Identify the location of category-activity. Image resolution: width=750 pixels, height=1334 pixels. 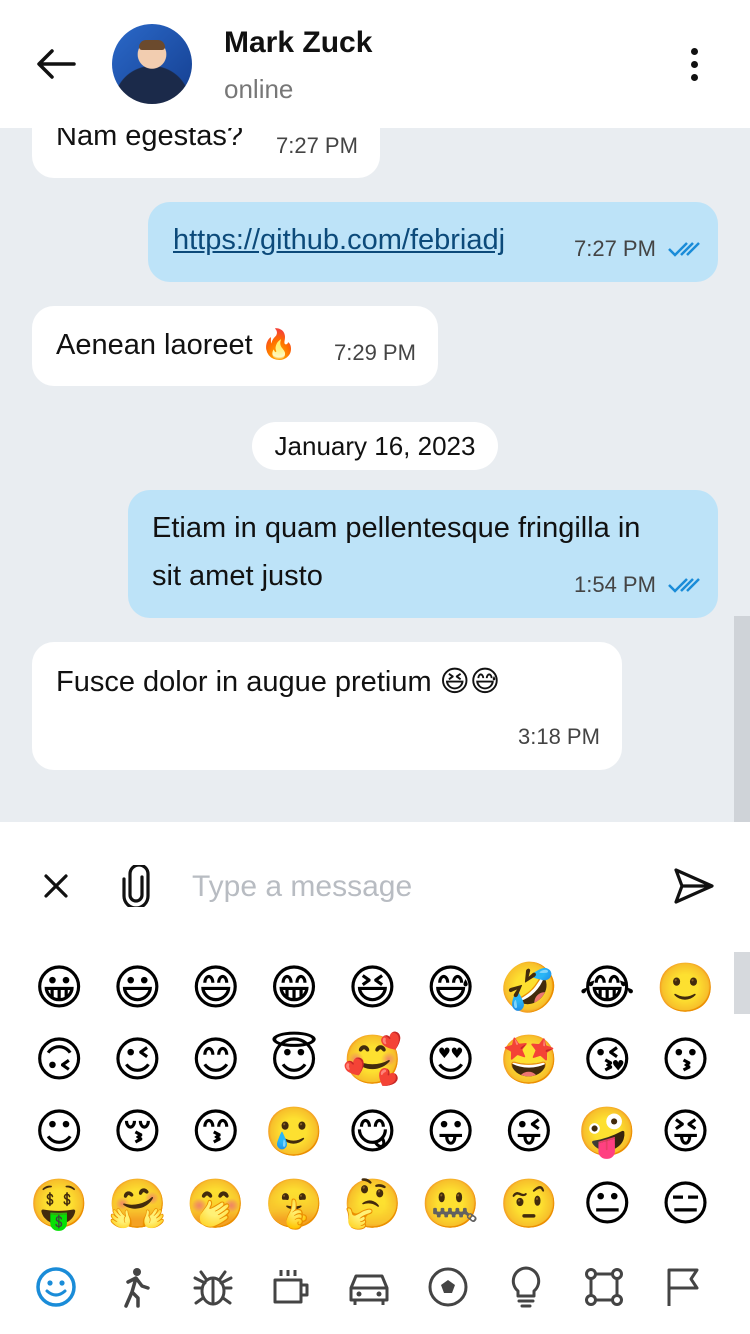
(447, 1287).